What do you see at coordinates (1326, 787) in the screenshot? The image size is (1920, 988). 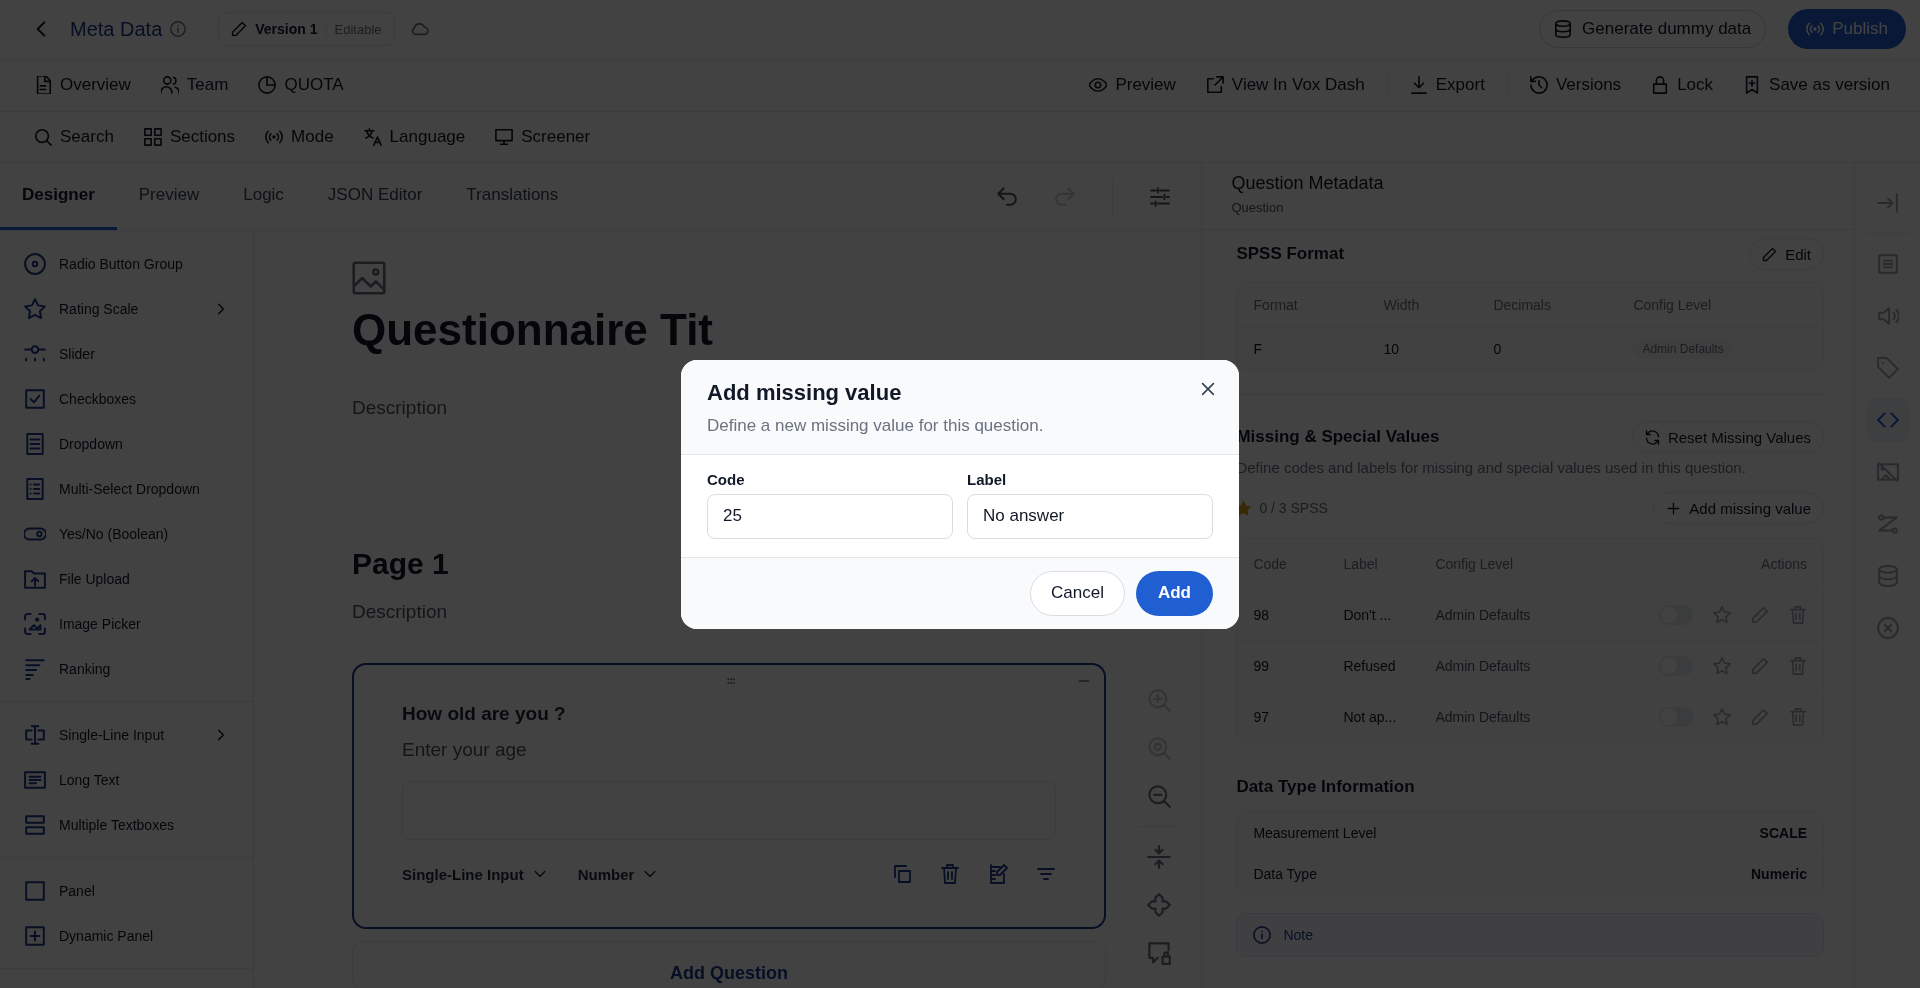 I see `section-title: Data Type Information` at bounding box center [1326, 787].